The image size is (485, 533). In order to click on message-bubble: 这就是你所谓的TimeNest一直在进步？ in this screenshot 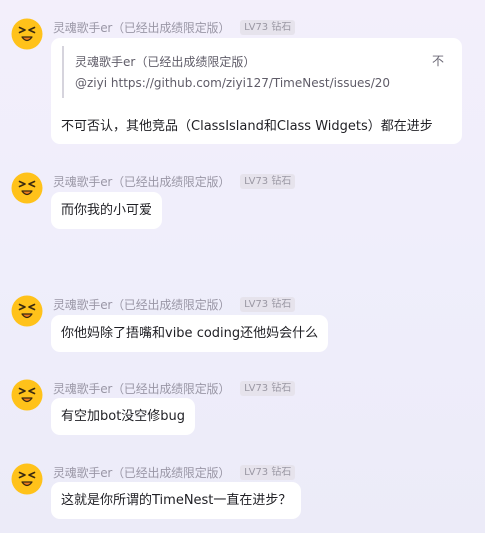, I will do `click(176, 500)`.